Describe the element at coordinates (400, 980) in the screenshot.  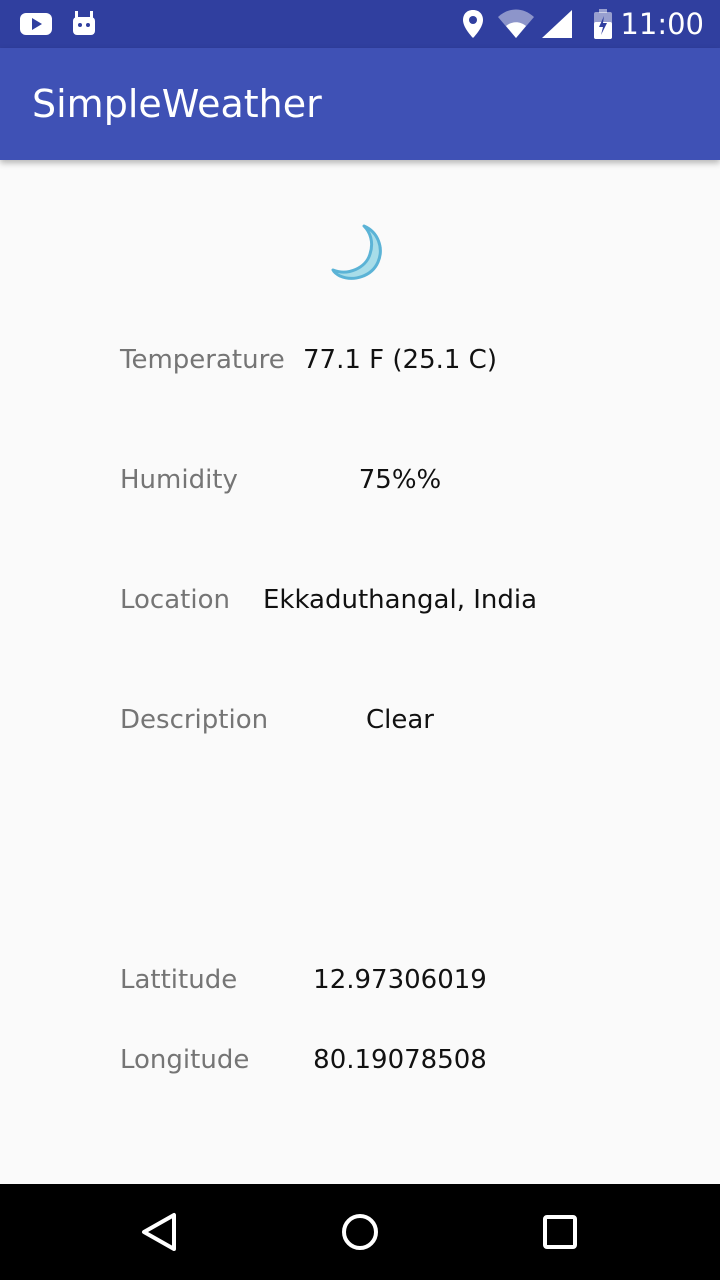
I see `latitude-value: 12.97306019` at that location.